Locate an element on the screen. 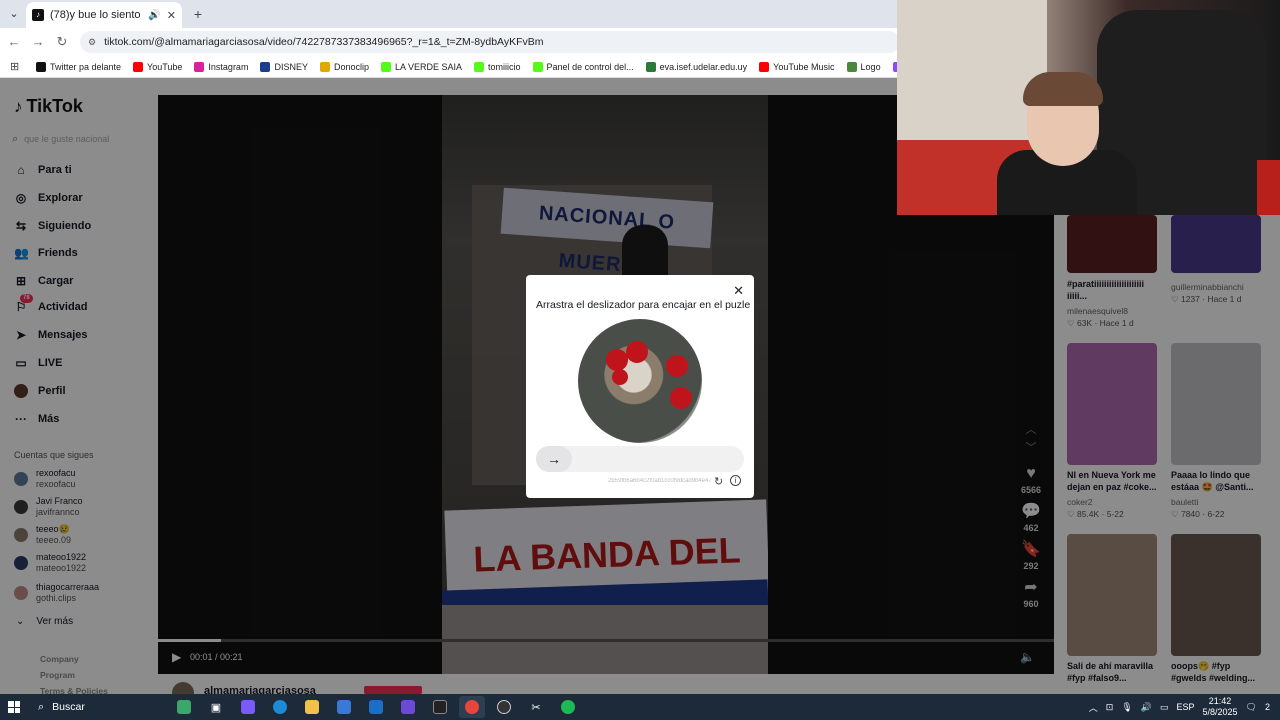 The width and height of the screenshot is (1280, 720). network-icon: ⊡ is located at coordinates (1110, 707).